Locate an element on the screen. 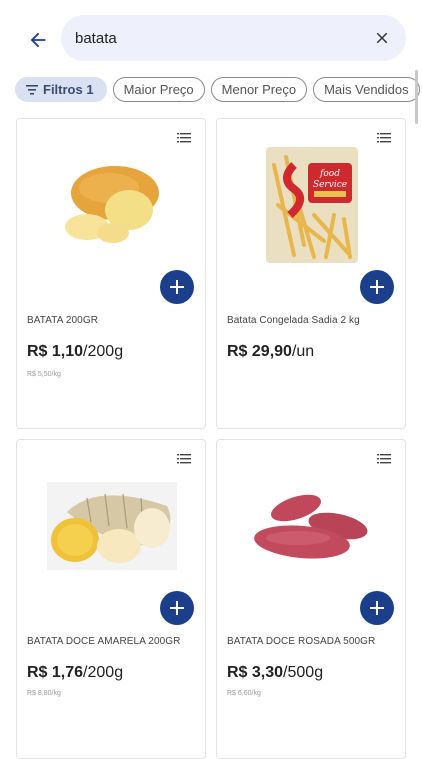 The height and width of the screenshot is (759, 422). scrollbar is located at coordinates (416, 97).